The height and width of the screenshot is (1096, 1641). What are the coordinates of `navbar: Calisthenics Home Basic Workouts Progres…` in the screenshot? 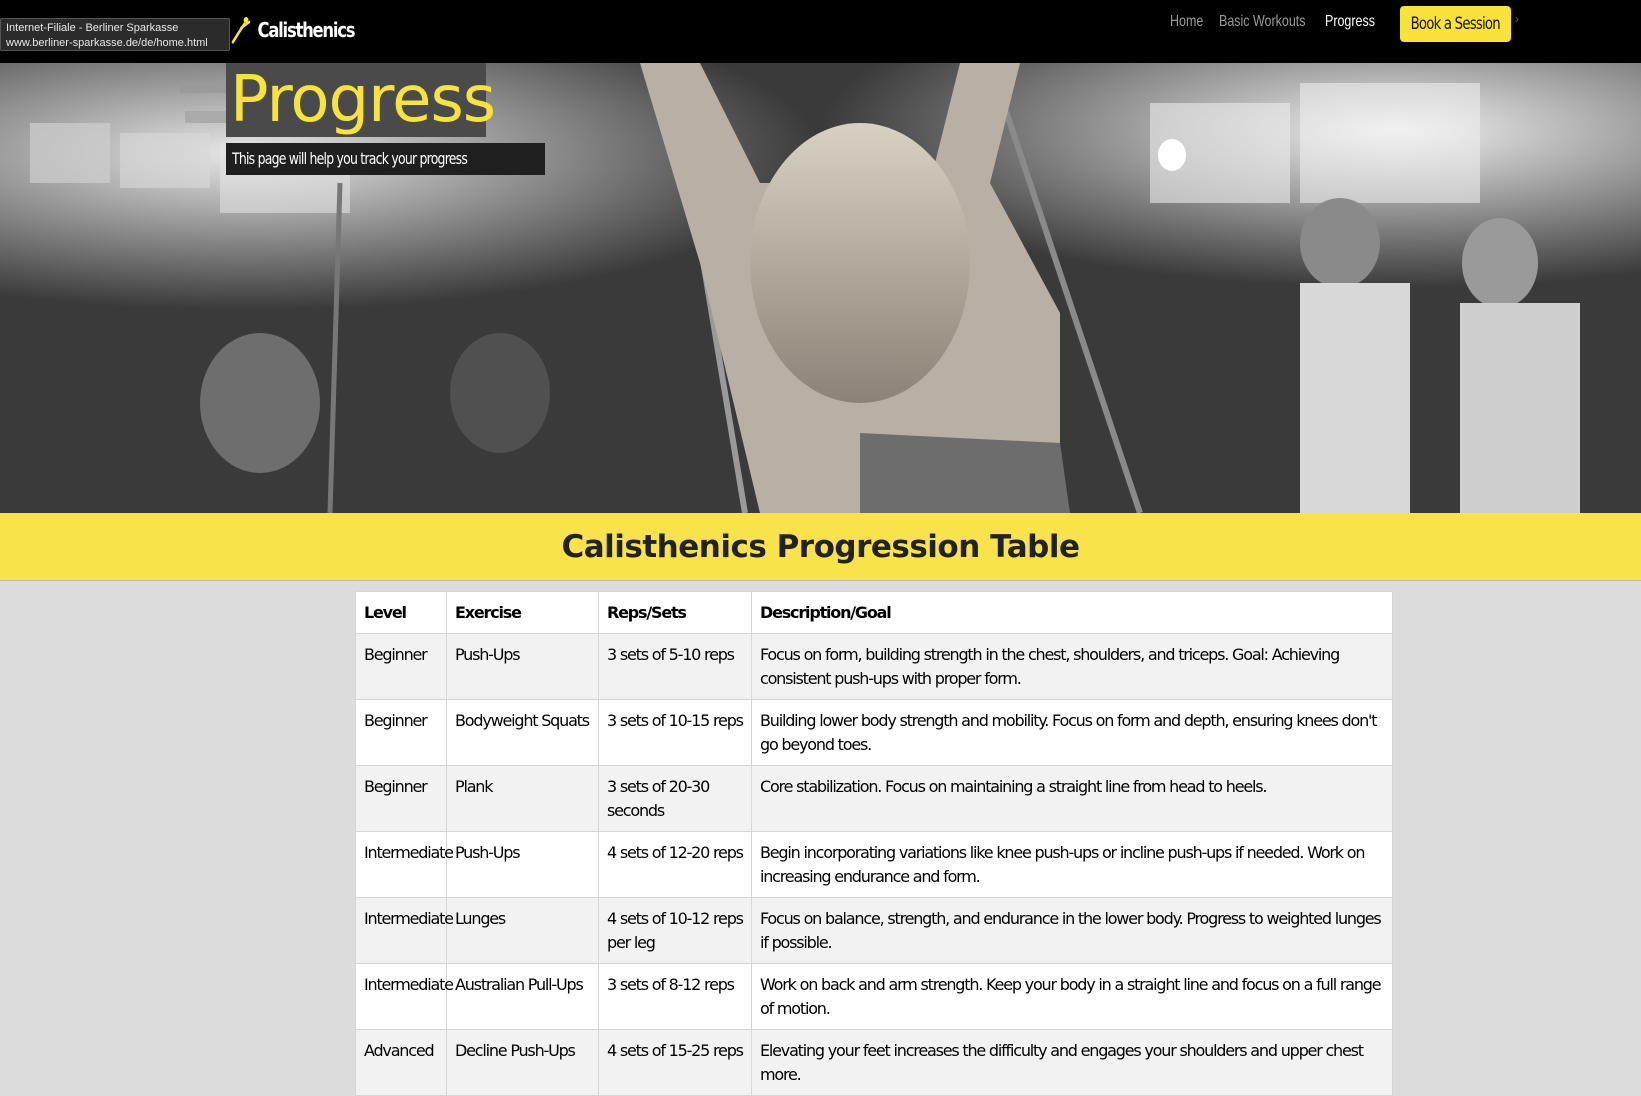 It's located at (820, 31).